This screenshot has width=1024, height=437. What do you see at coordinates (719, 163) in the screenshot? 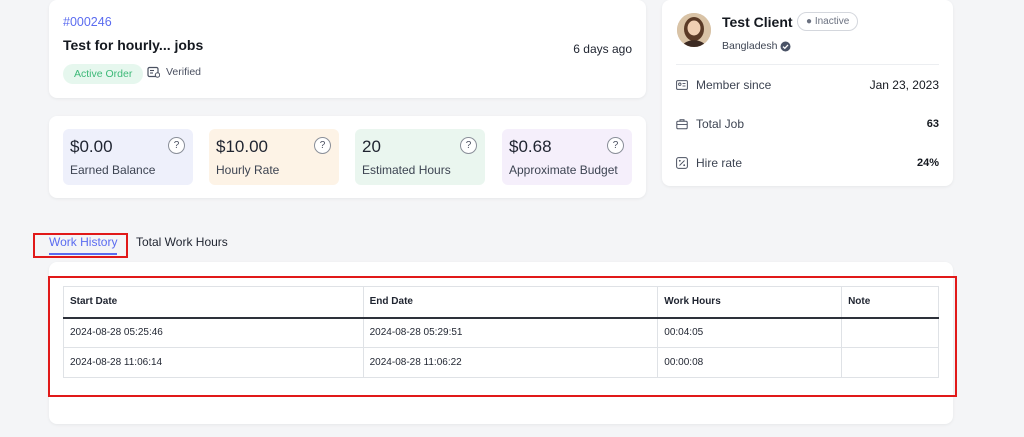
I see `client-row-label: Hire rate` at bounding box center [719, 163].